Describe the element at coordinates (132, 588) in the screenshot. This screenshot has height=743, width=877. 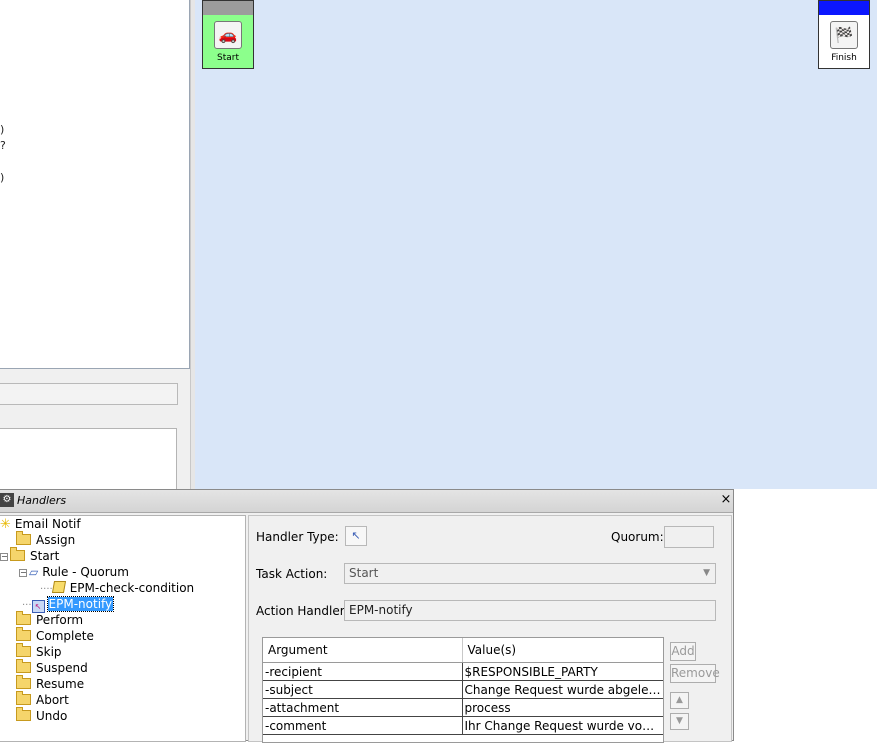
I see `tree-item-label: EPM-check-condition` at that location.